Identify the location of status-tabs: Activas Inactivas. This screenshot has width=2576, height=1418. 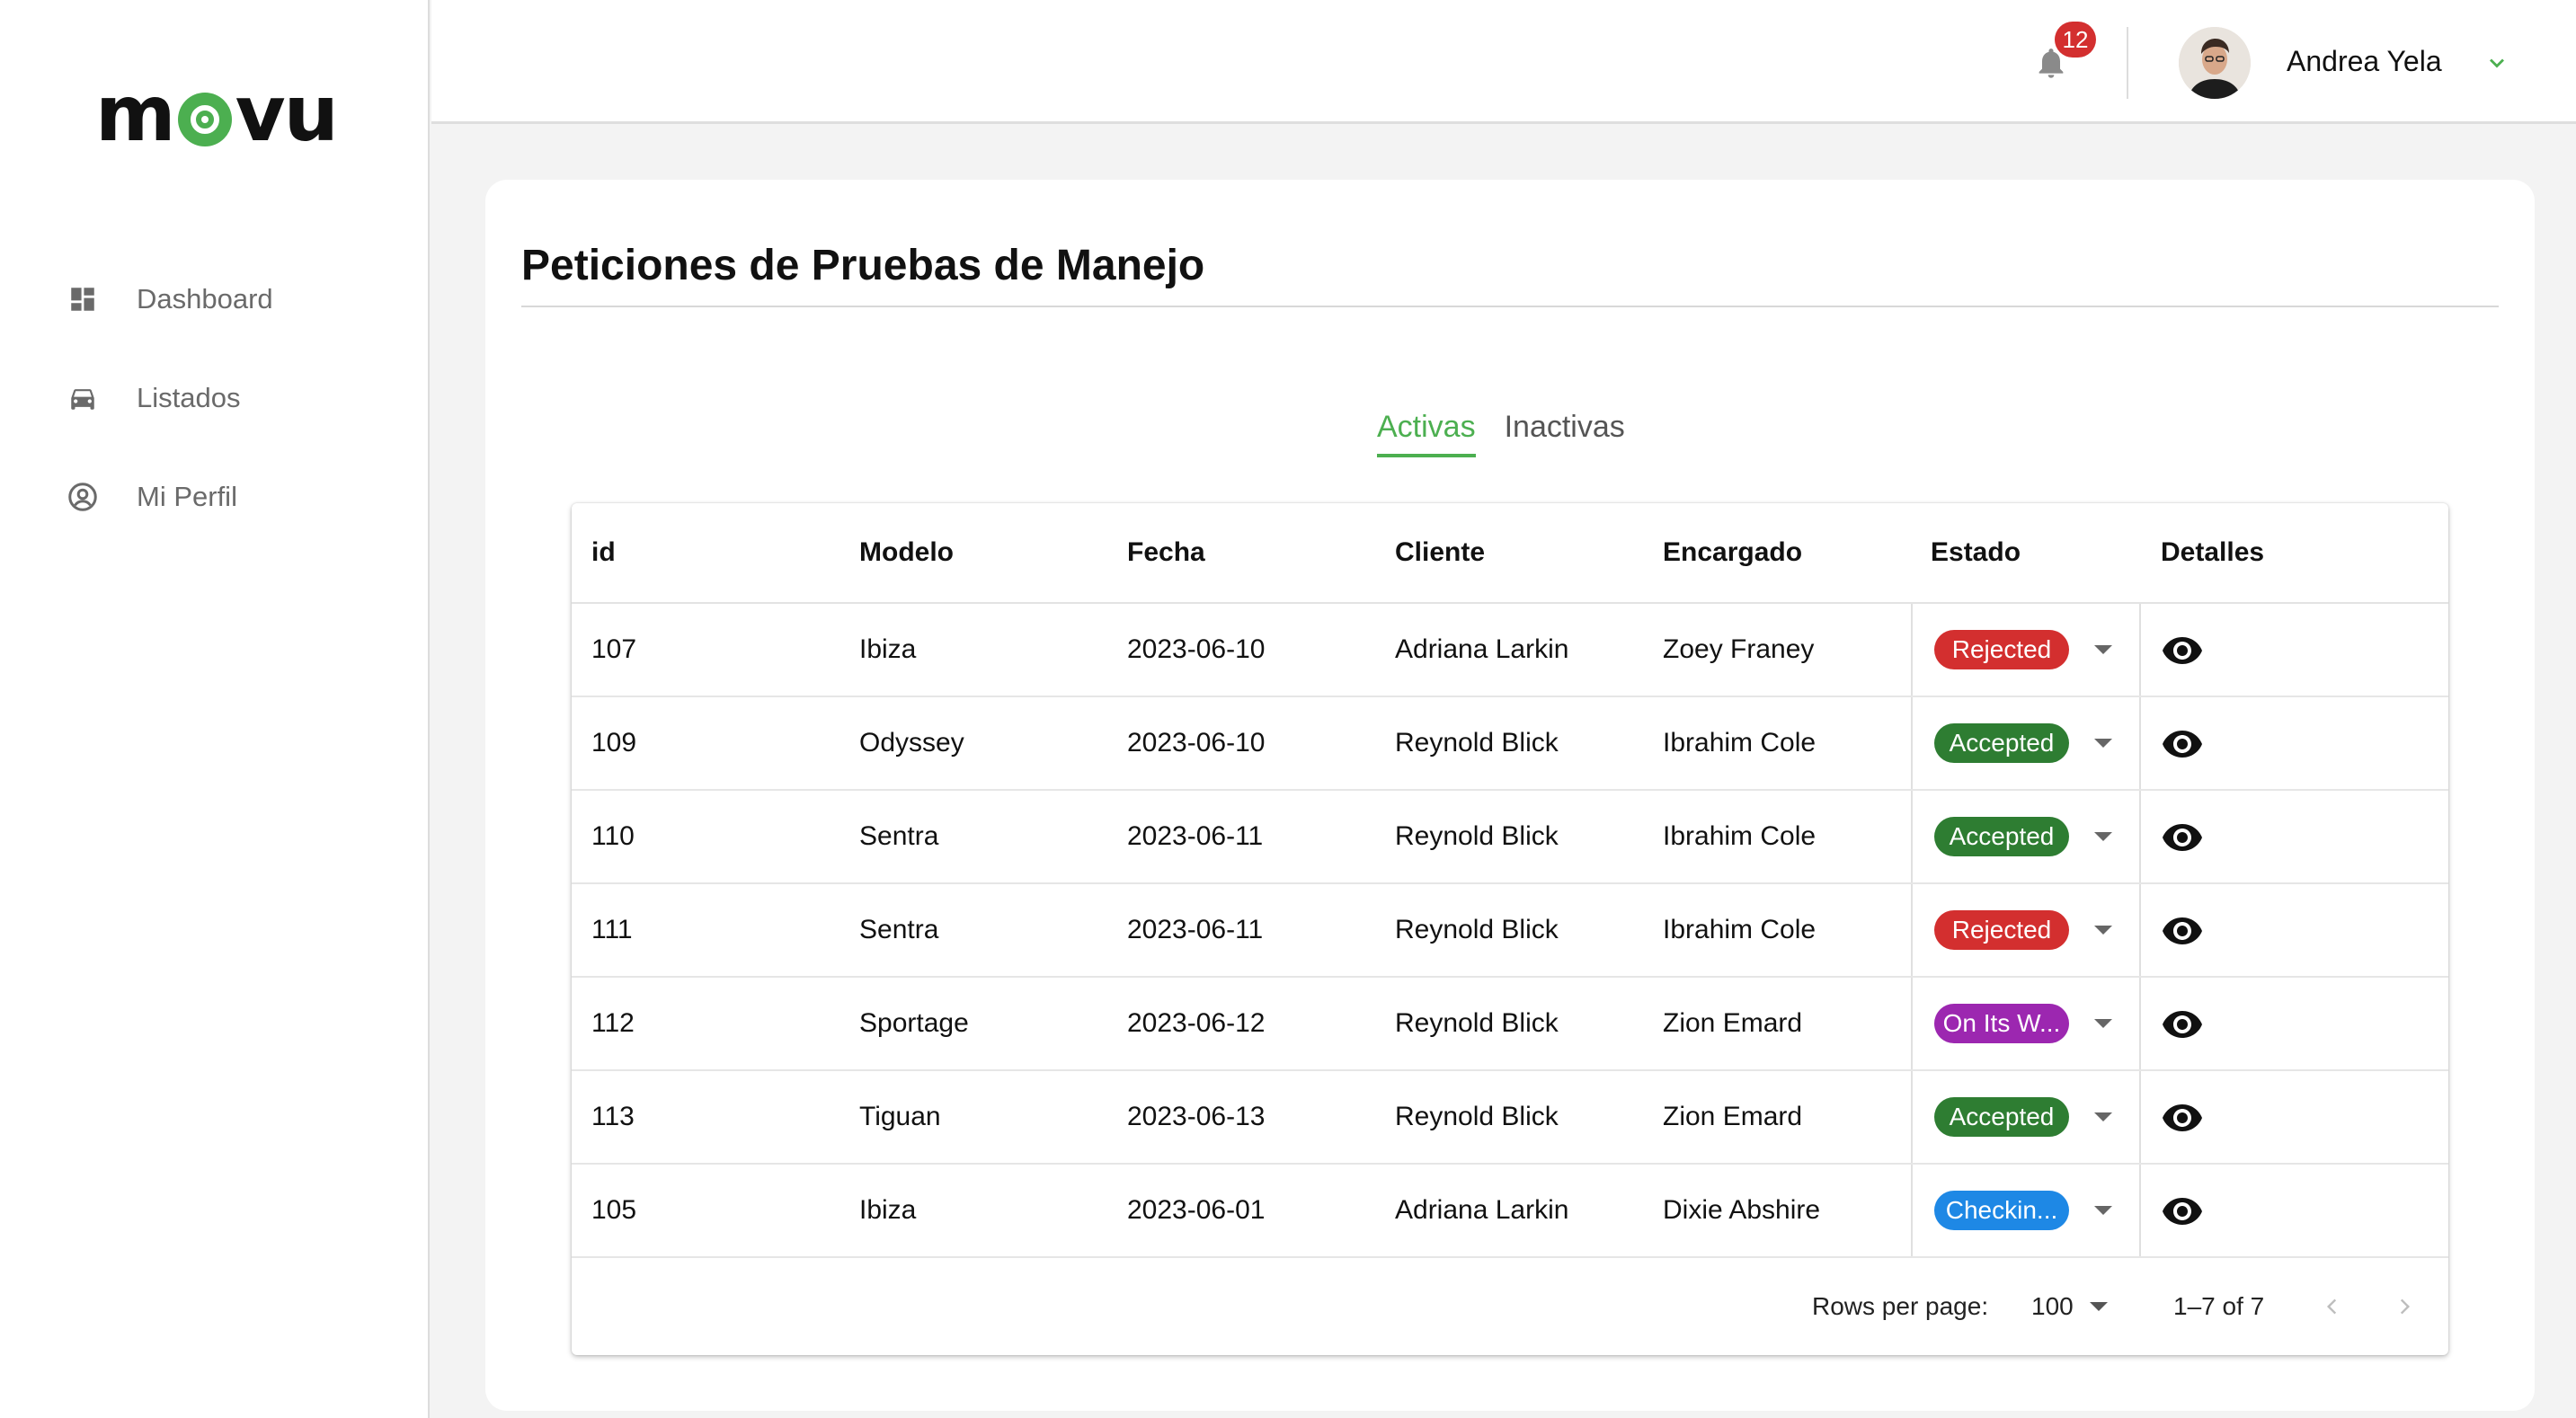
(1515, 433).